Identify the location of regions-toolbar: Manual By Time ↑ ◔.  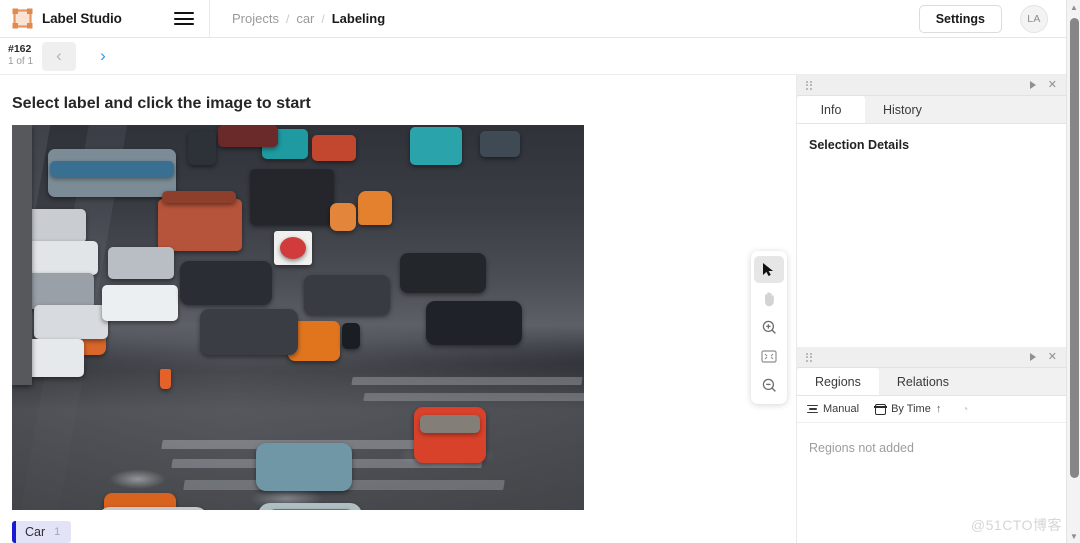
(931, 409).